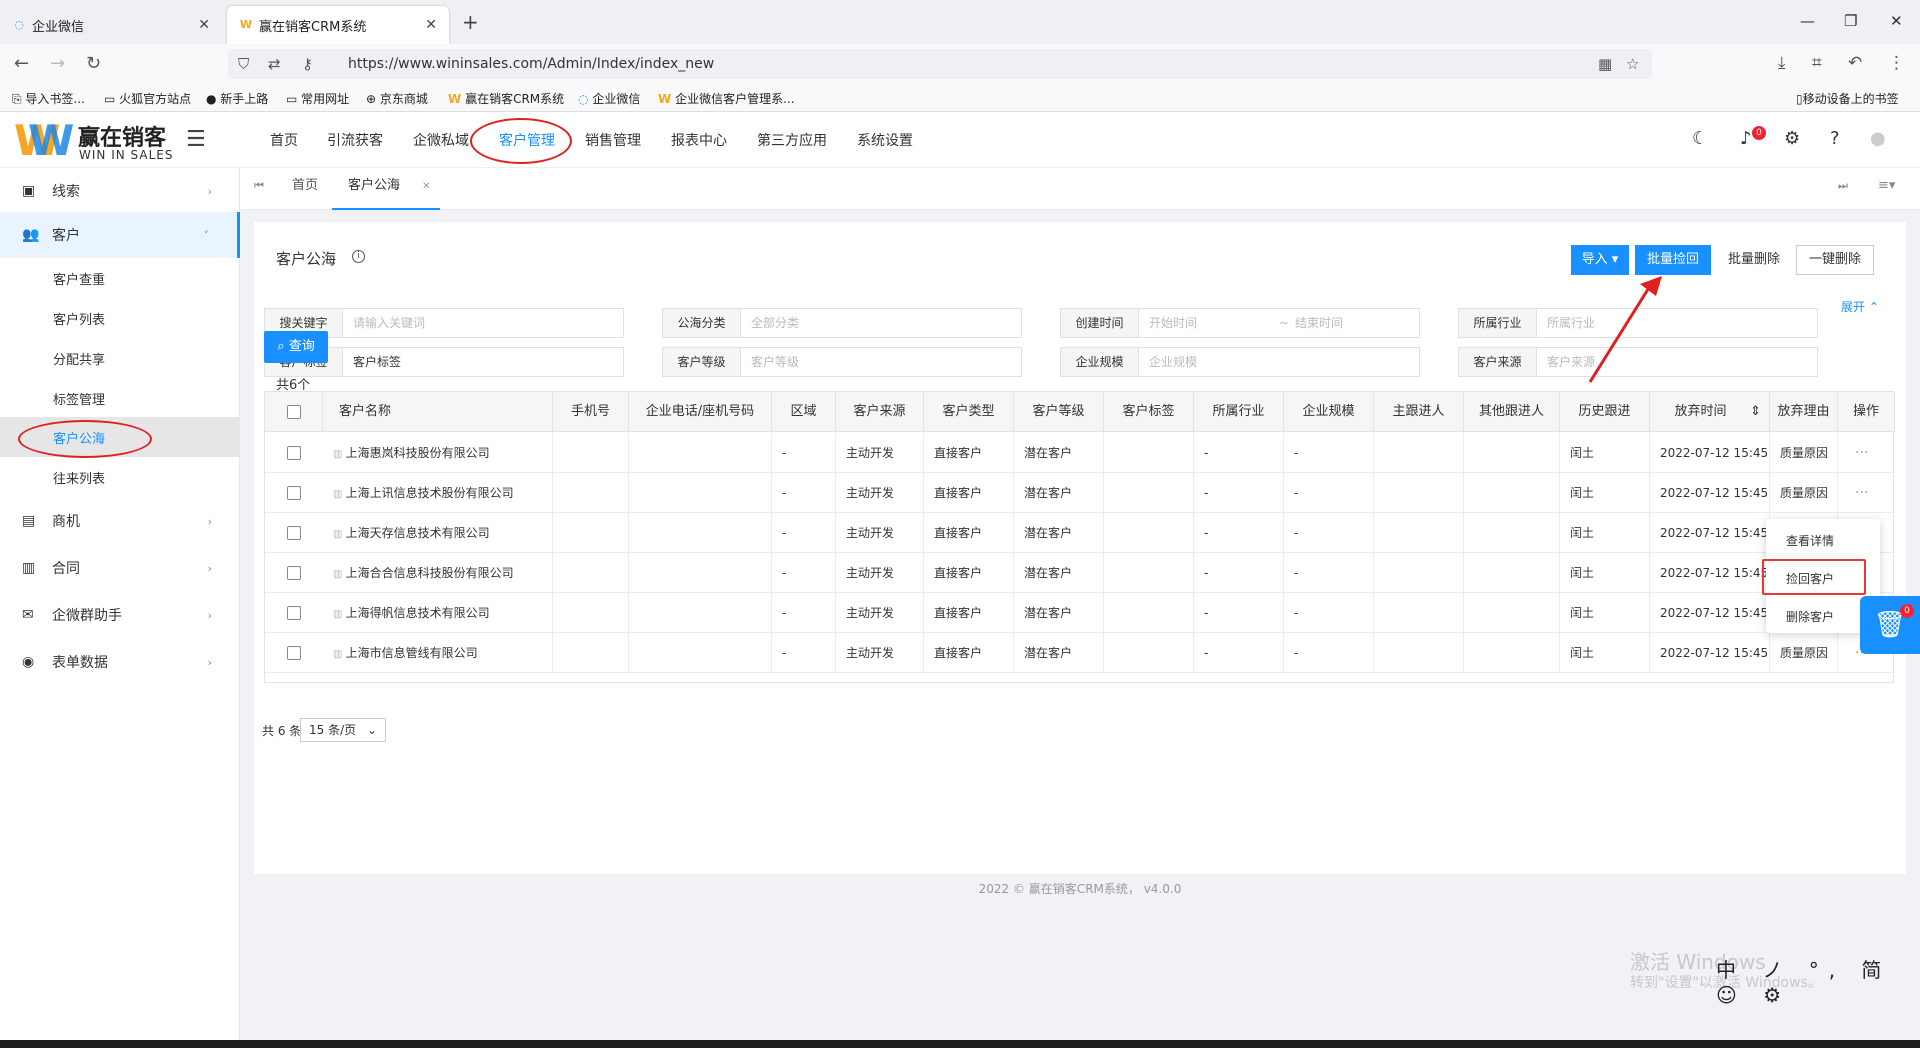 The height and width of the screenshot is (1048, 1920). What do you see at coordinates (274, 64) in the screenshot?
I see `permissions-icon: ⇄` at bounding box center [274, 64].